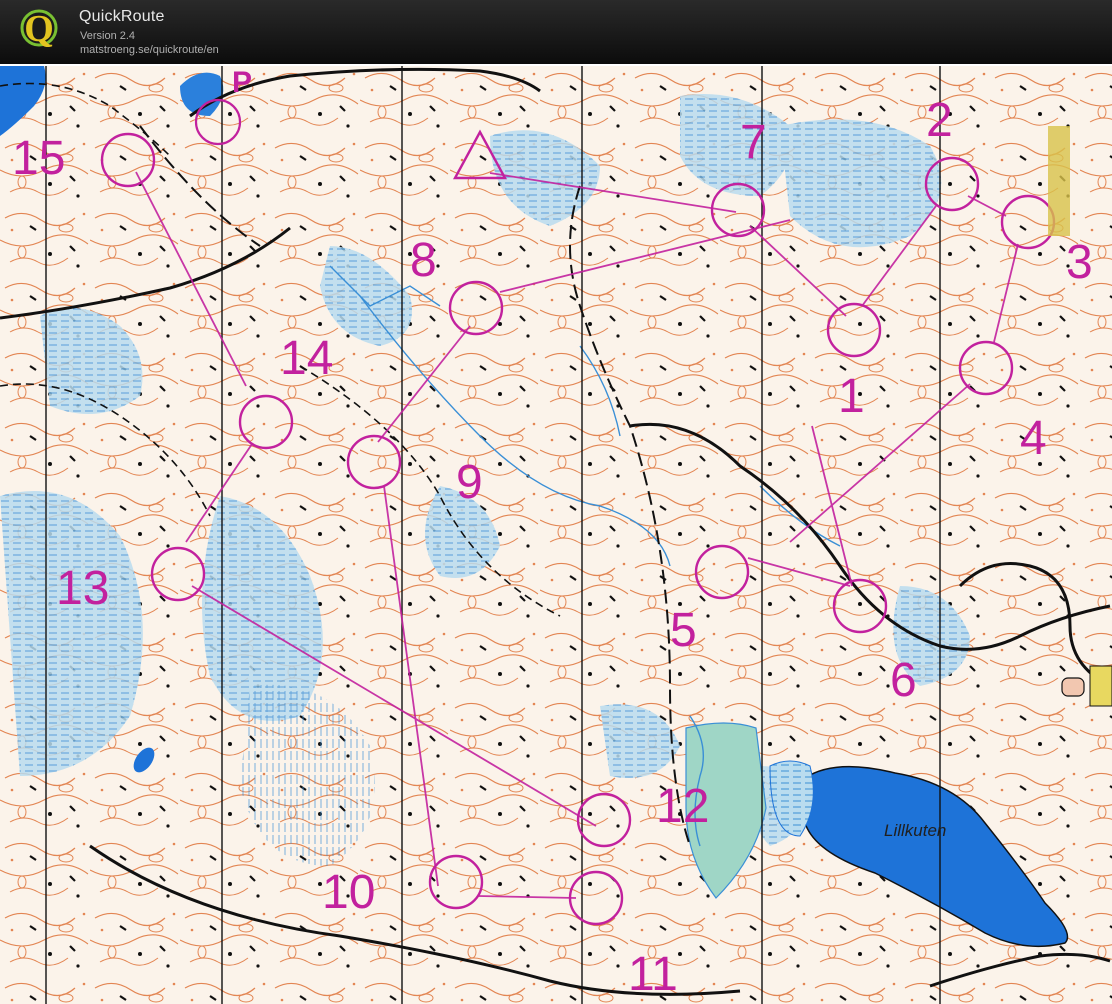 The image size is (1112, 1004). What do you see at coordinates (469, 482) in the screenshot?
I see `control-number-9: 9` at bounding box center [469, 482].